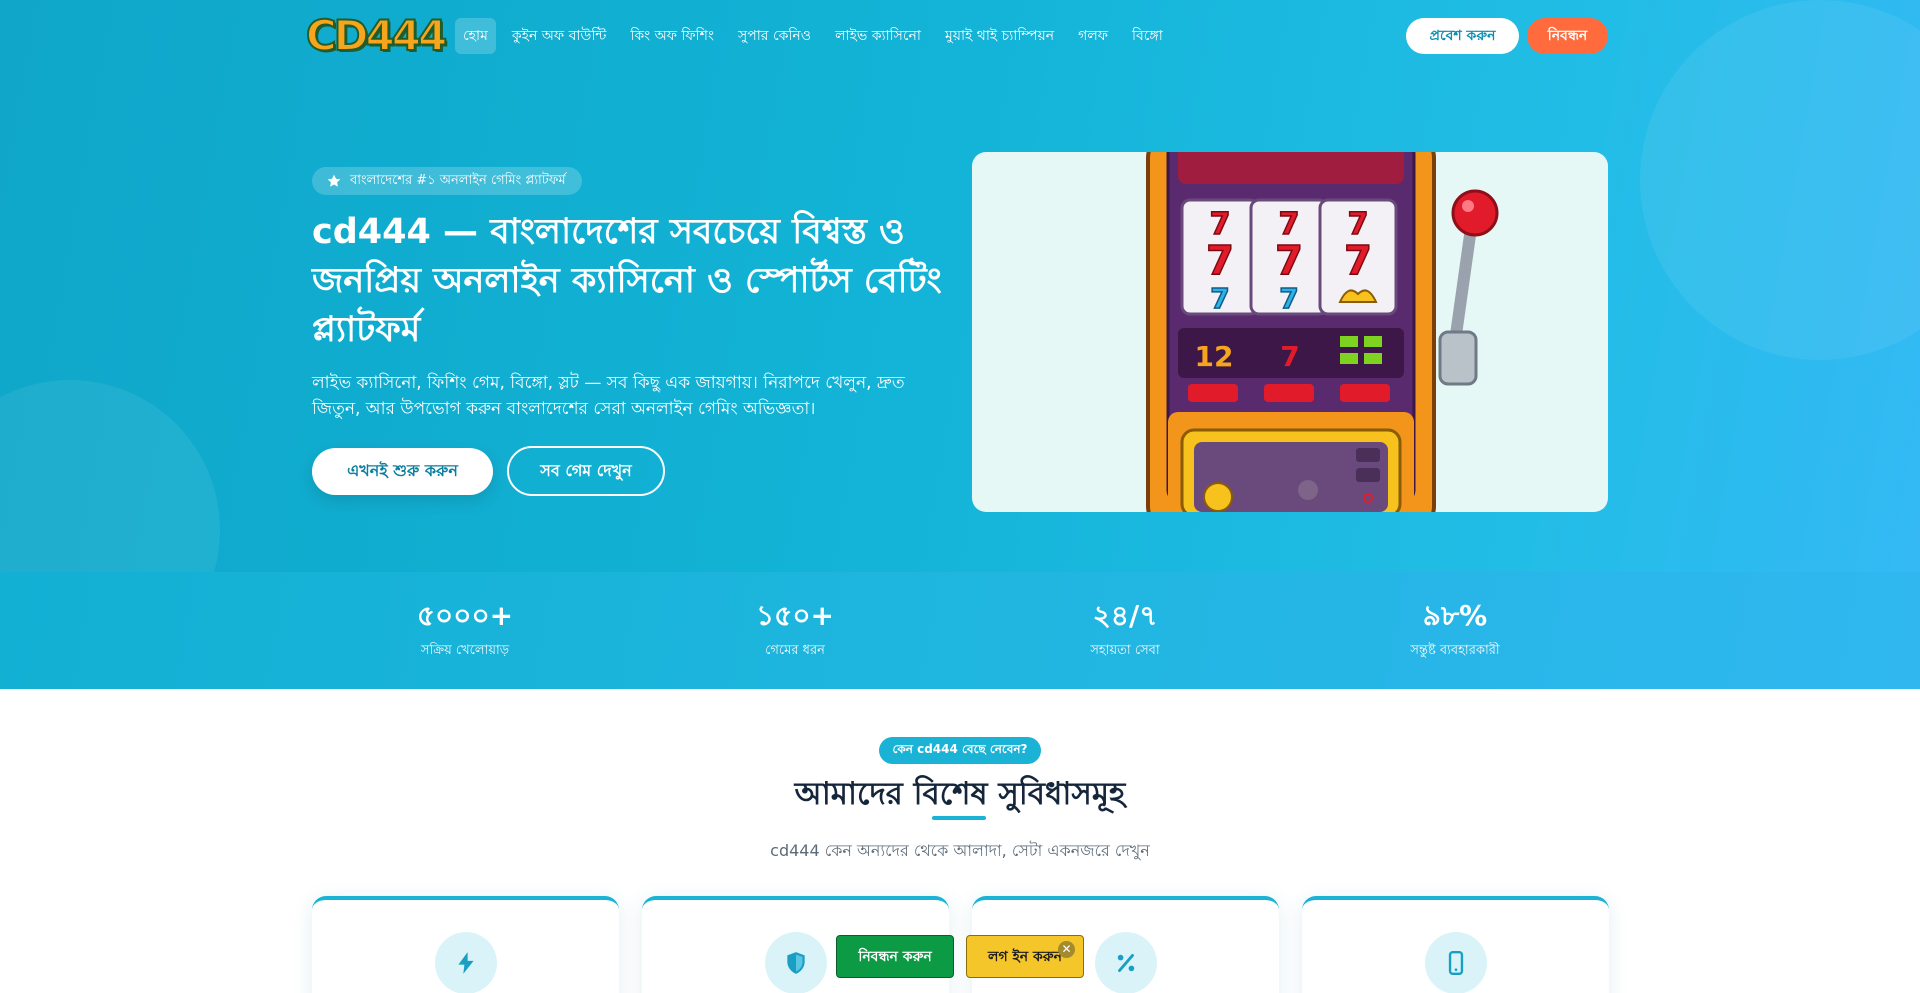 The width and height of the screenshot is (1920, 993). I want to click on svg-text: 12, so click(1214, 356).